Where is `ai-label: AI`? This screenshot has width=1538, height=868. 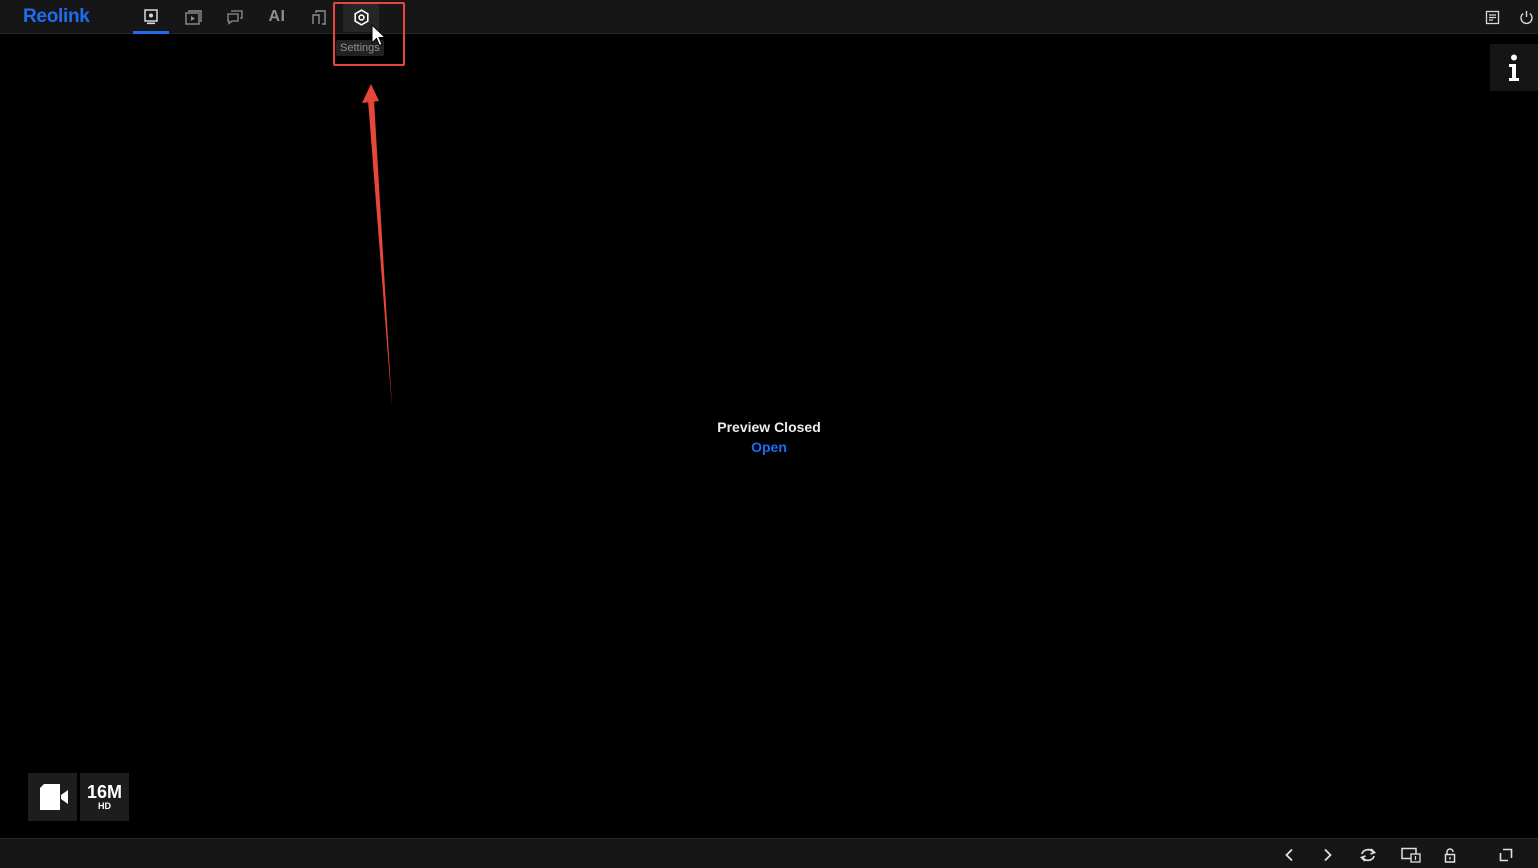
ai-label: AI is located at coordinates (277, 16).